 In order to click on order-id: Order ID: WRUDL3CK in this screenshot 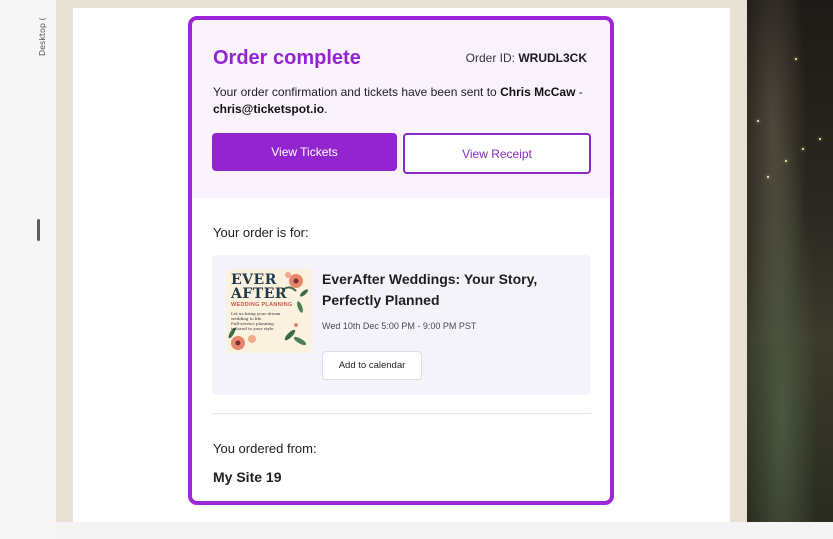, I will do `click(526, 58)`.